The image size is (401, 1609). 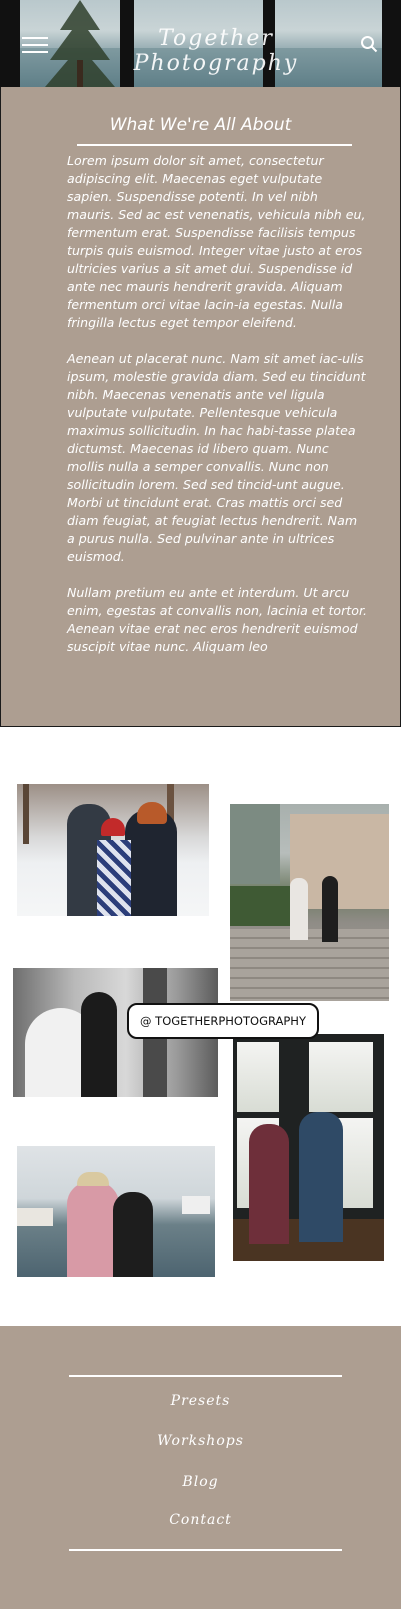 I want to click on title-divider, so click(x=214, y=145).